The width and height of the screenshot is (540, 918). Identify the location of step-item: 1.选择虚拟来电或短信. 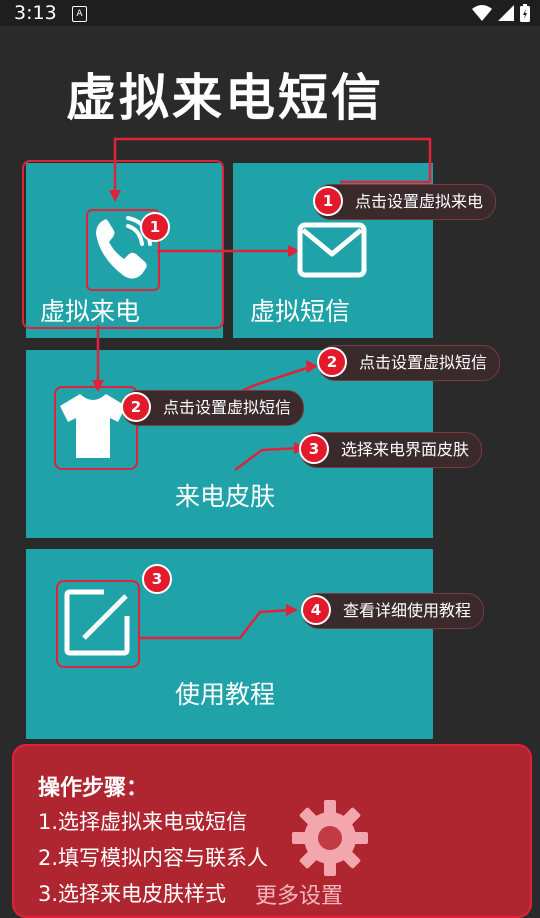
(143, 822).